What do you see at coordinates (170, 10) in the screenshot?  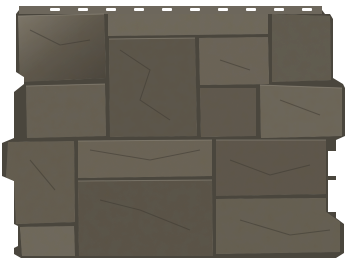 I see `mounting-strip` at bounding box center [170, 10].